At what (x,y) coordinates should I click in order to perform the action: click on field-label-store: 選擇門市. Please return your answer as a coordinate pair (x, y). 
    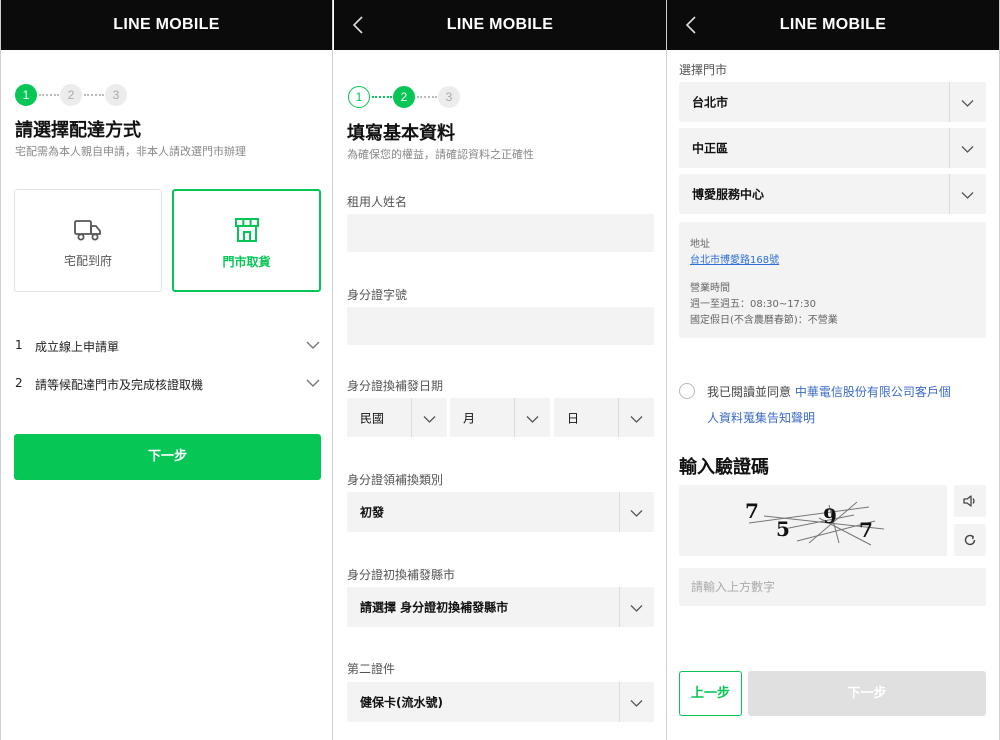
    Looking at the image, I should click on (703, 70).